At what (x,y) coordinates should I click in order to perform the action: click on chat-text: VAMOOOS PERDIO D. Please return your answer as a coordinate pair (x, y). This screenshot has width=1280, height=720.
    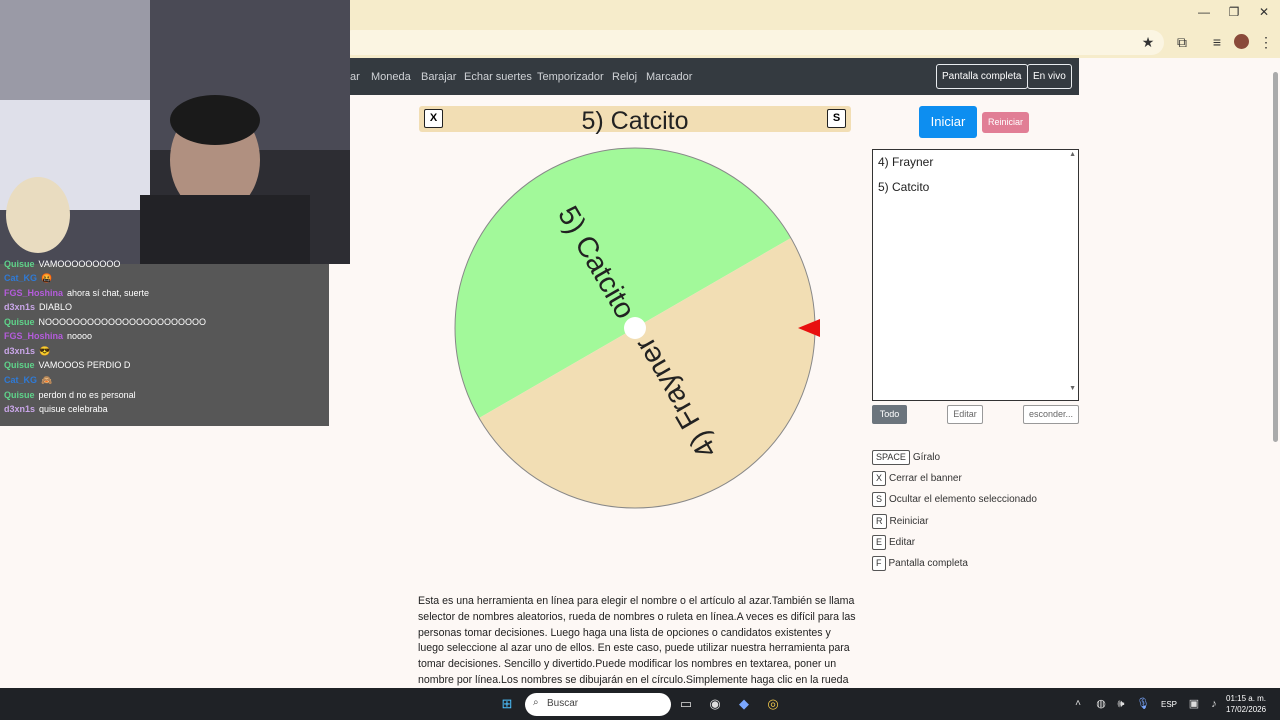
    Looking at the image, I should click on (84, 365).